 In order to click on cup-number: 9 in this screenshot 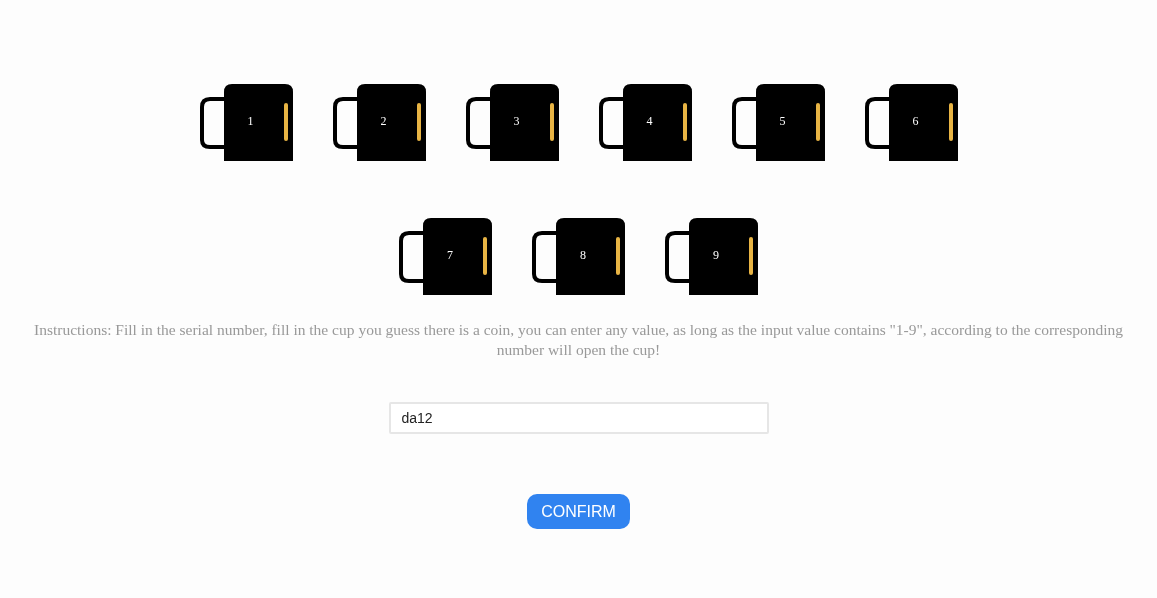, I will do `click(716, 255)`.